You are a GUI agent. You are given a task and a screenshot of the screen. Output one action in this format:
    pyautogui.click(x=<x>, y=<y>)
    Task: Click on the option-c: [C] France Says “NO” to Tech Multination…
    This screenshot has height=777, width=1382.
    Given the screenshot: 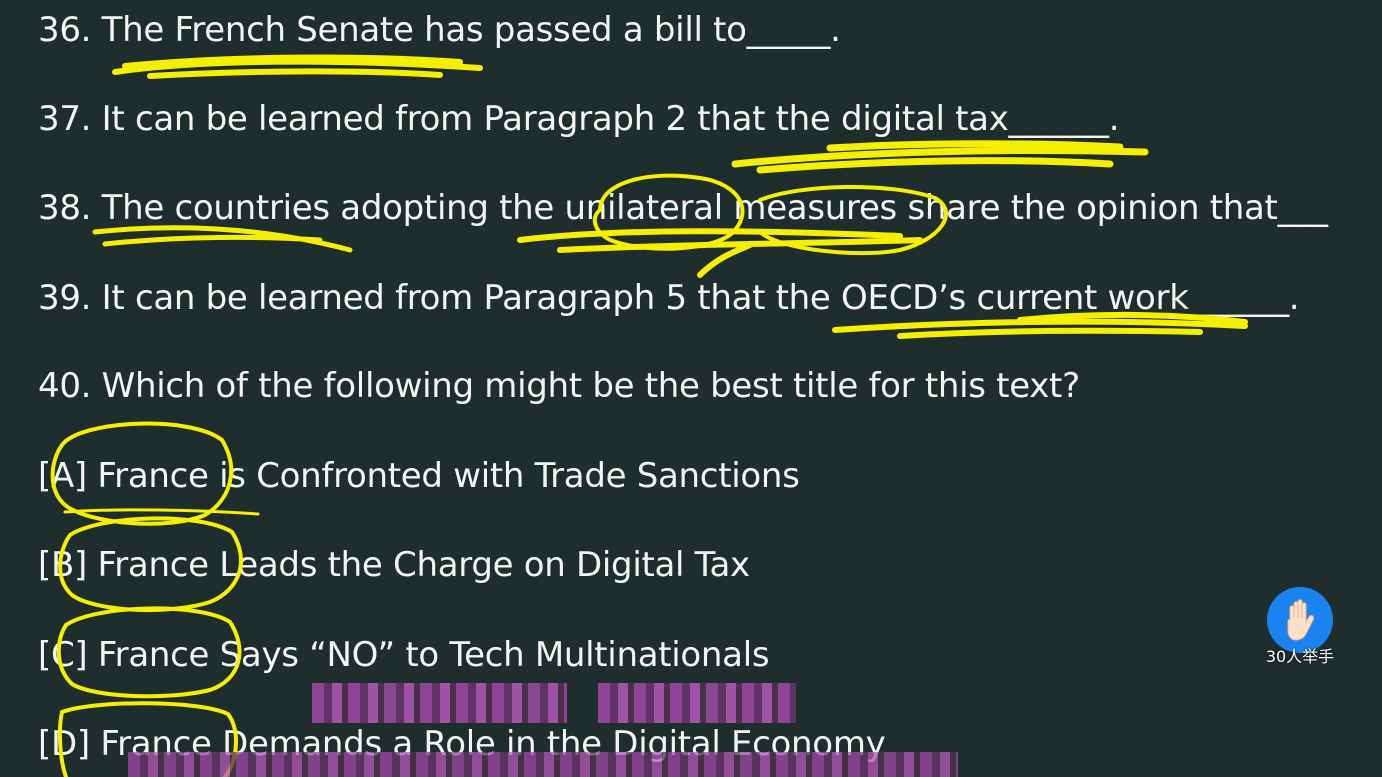 What is the action you would take?
    pyautogui.click(x=404, y=655)
    